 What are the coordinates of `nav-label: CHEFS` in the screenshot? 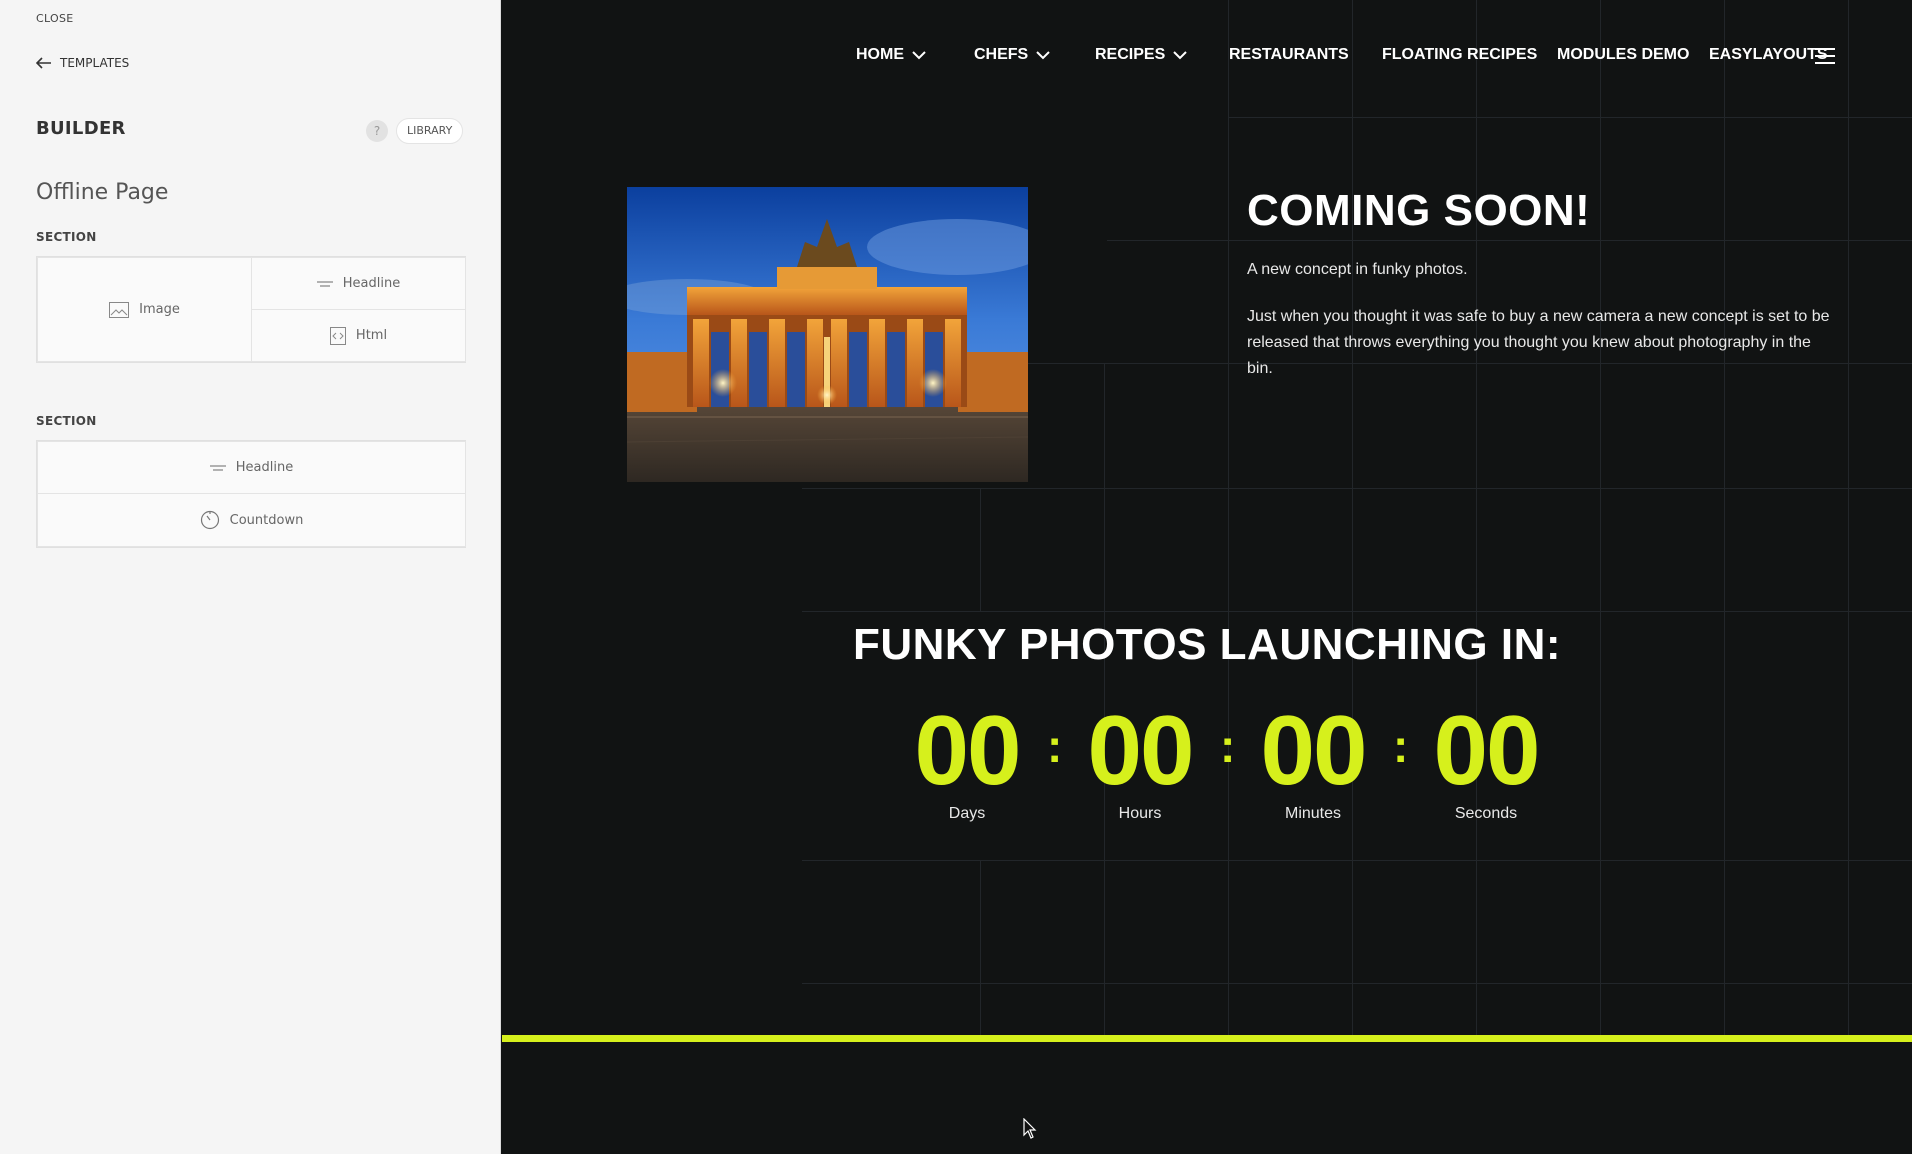 It's located at (1001, 54).